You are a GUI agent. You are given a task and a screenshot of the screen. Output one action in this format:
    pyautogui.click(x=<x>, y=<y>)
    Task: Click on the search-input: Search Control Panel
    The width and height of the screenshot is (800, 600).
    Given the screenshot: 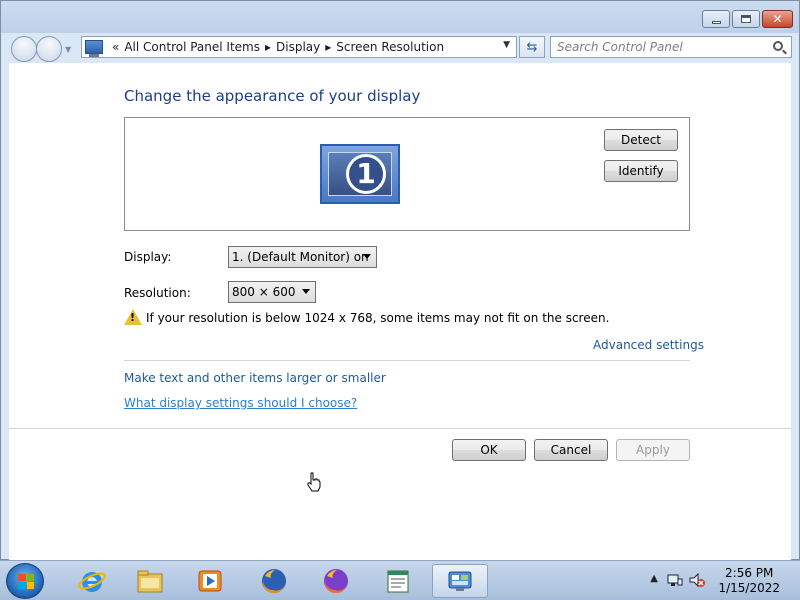 What is the action you would take?
    pyautogui.click(x=671, y=47)
    